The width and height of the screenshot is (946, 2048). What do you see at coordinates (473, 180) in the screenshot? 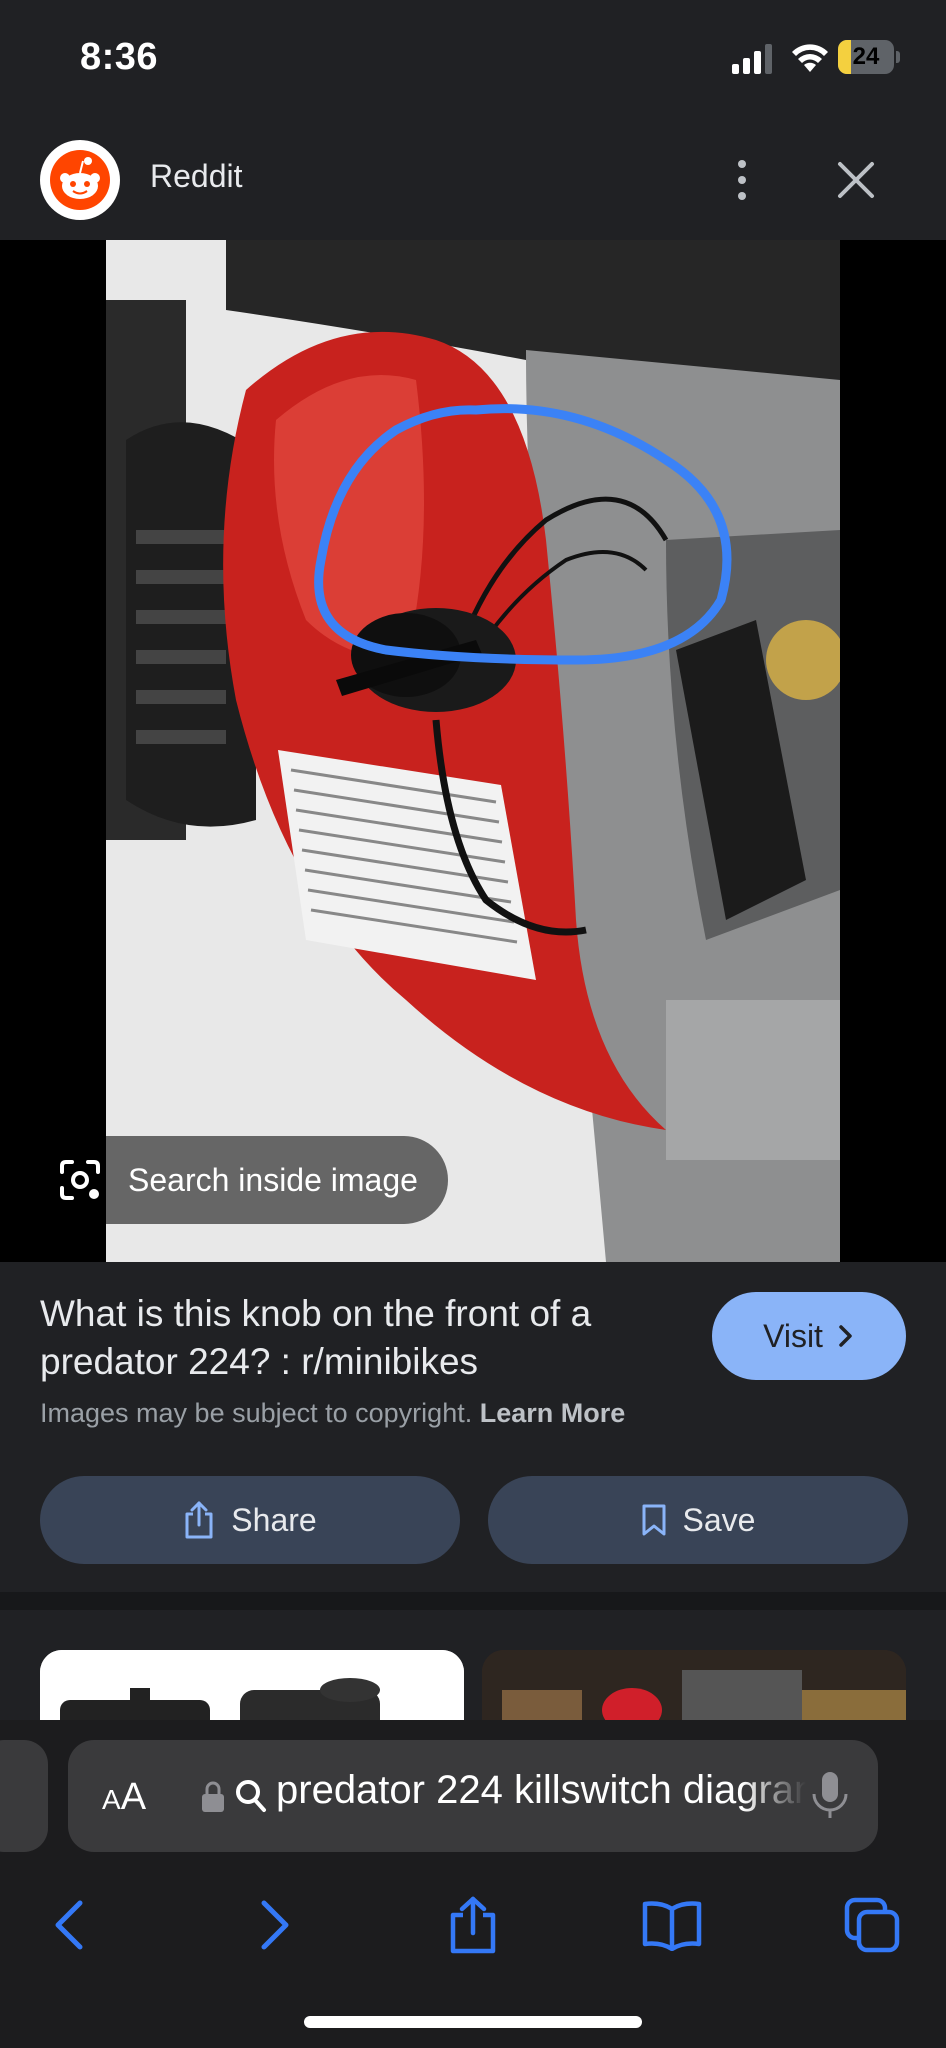
I see `source-header: Reddit` at bounding box center [473, 180].